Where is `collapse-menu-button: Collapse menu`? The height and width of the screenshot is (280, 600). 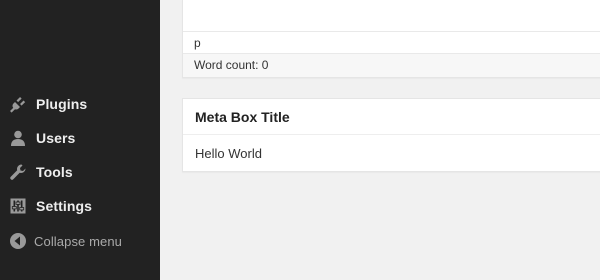 collapse-menu-button: Collapse menu is located at coordinates (80, 241).